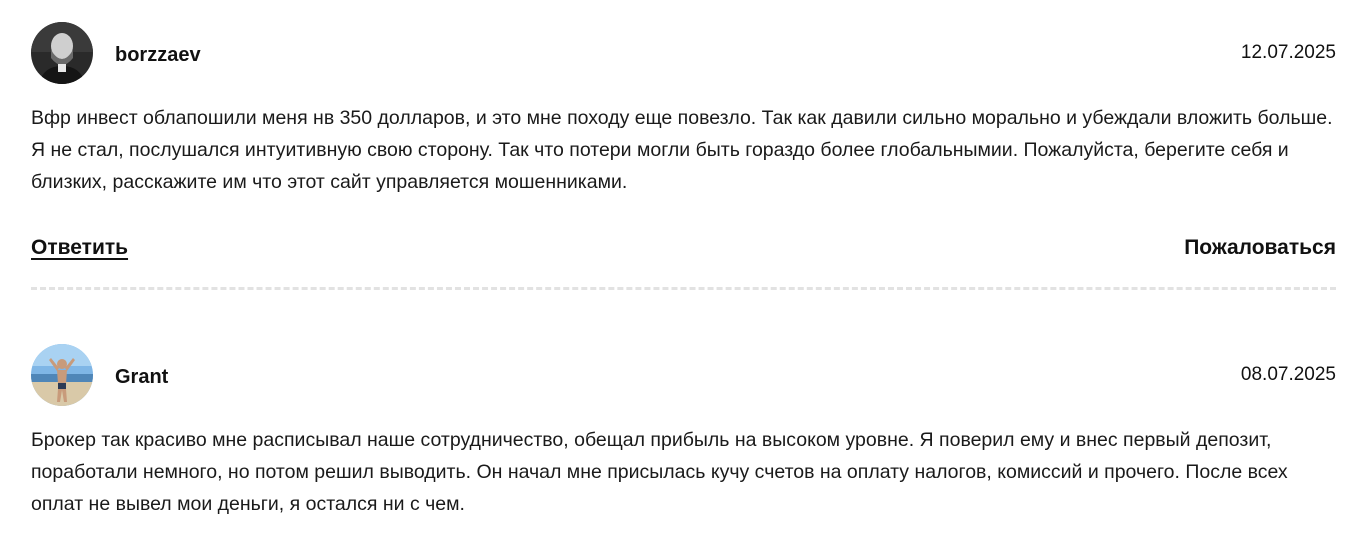  Describe the element at coordinates (683, 251) in the screenshot. I see `comment-actions: Ответить Пожаловаться` at that location.